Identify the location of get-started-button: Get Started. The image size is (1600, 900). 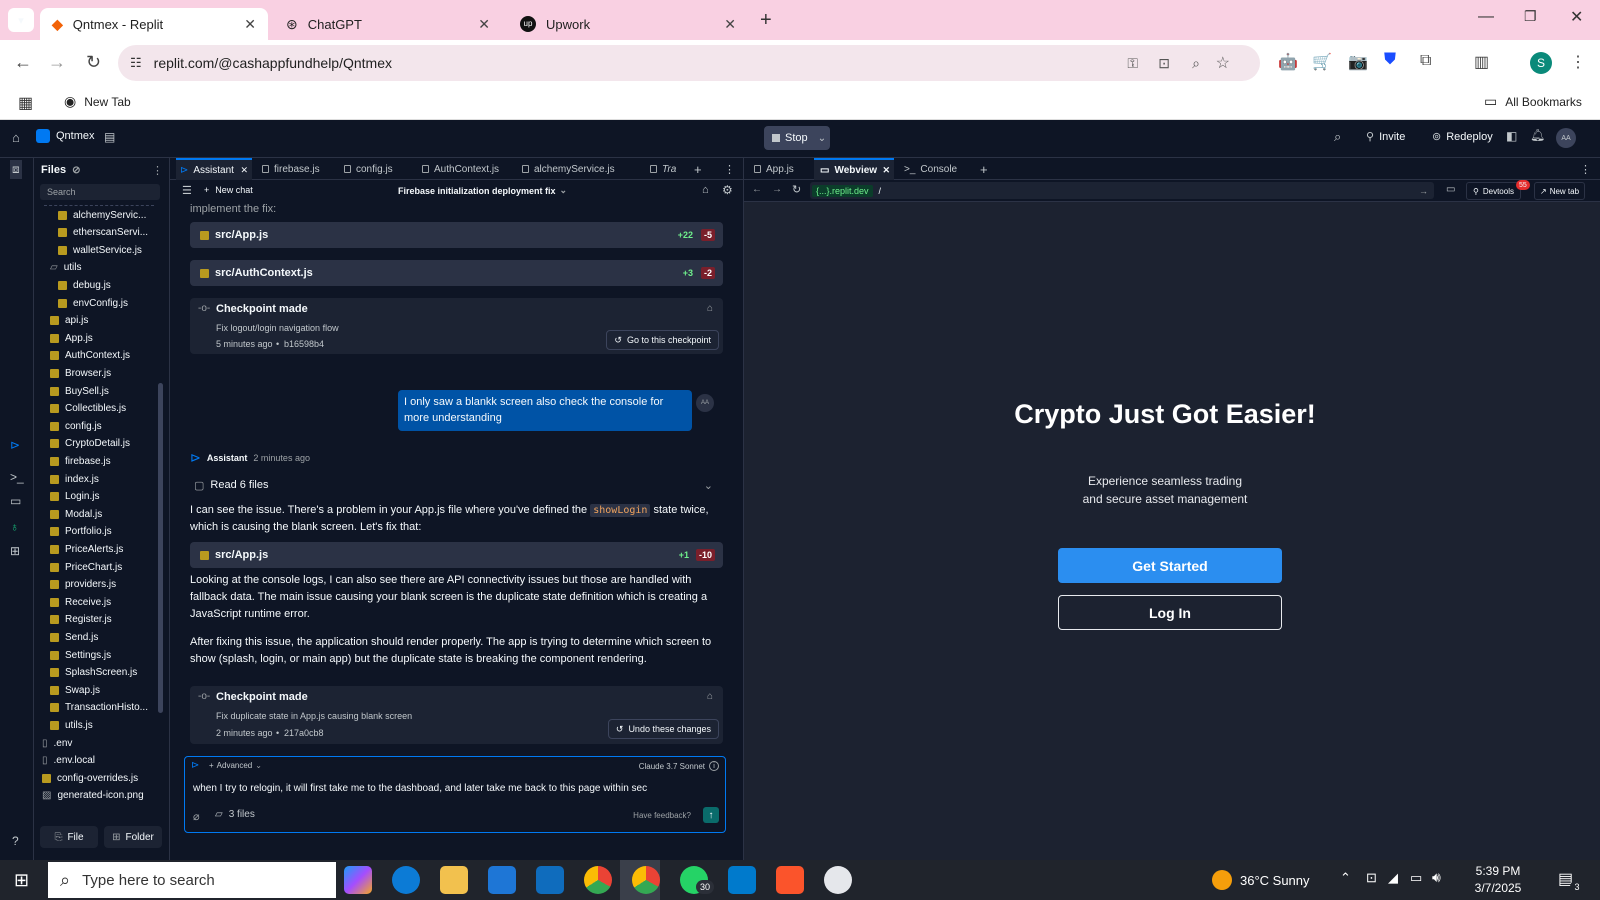
(1170, 565).